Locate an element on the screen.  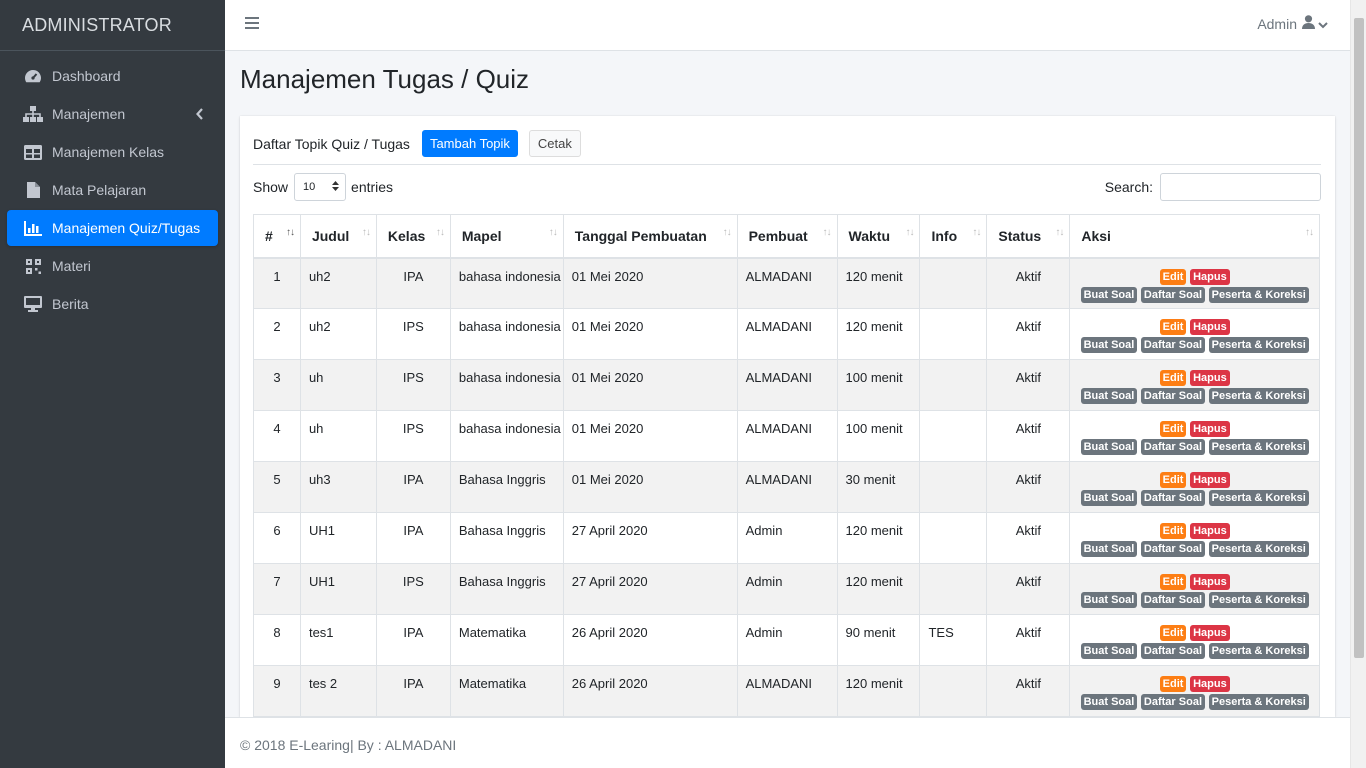
column-header-mapel: Mapel ↑↓ is located at coordinates (506, 236).